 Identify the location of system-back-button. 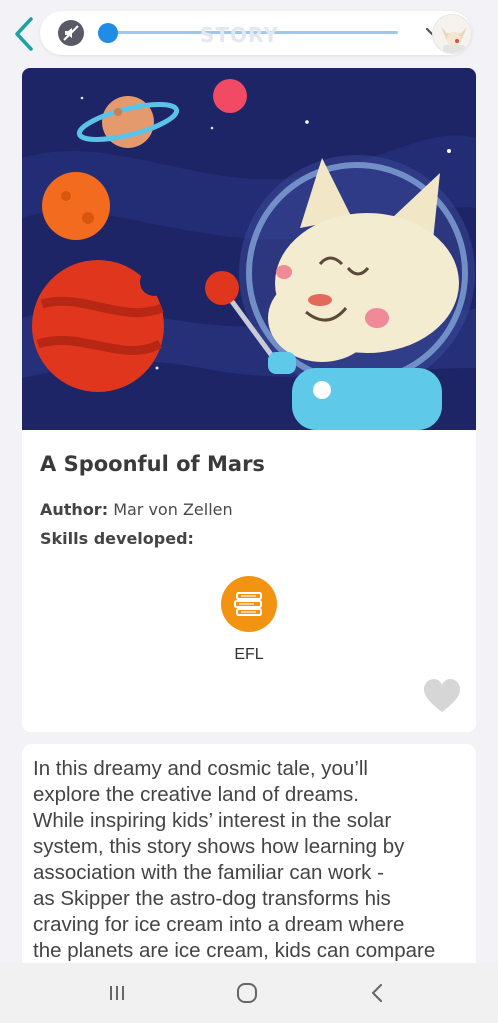
(377, 993).